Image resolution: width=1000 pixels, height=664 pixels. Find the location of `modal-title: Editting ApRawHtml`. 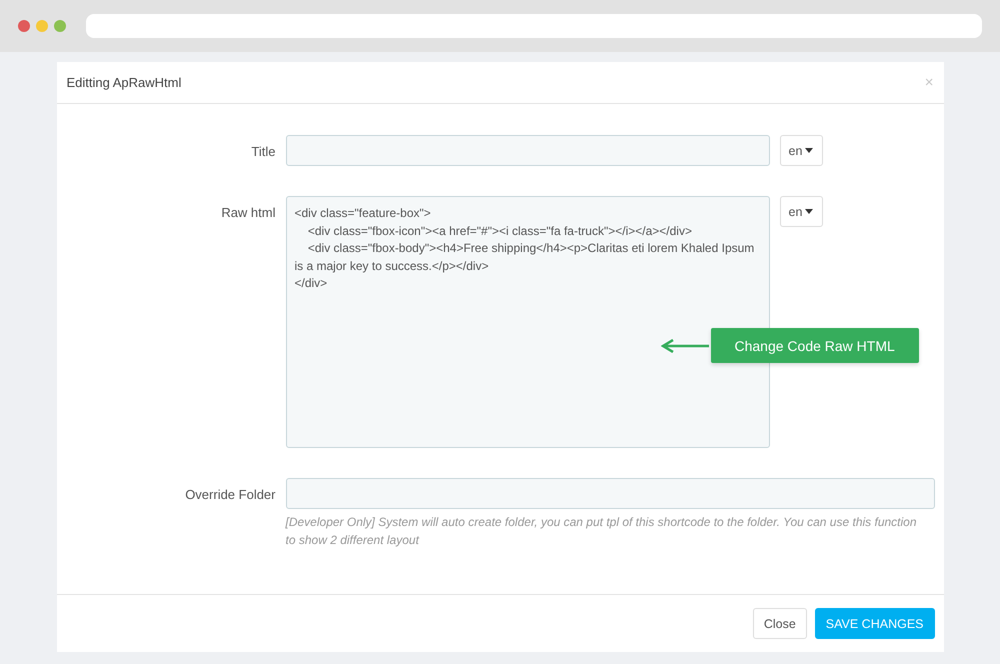

modal-title: Editting ApRawHtml is located at coordinates (124, 82).